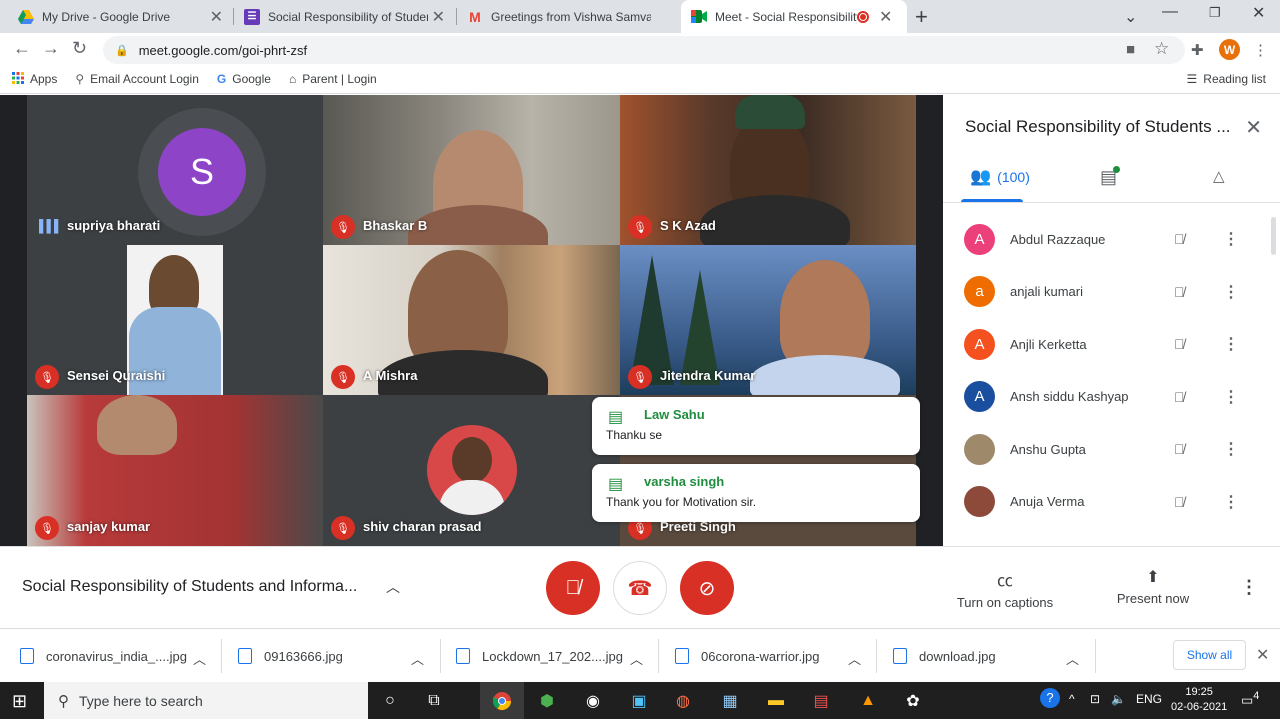 The image size is (1280, 719). What do you see at coordinates (1149, 699) in the screenshot?
I see `language-indicator: ENG` at bounding box center [1149, 699].